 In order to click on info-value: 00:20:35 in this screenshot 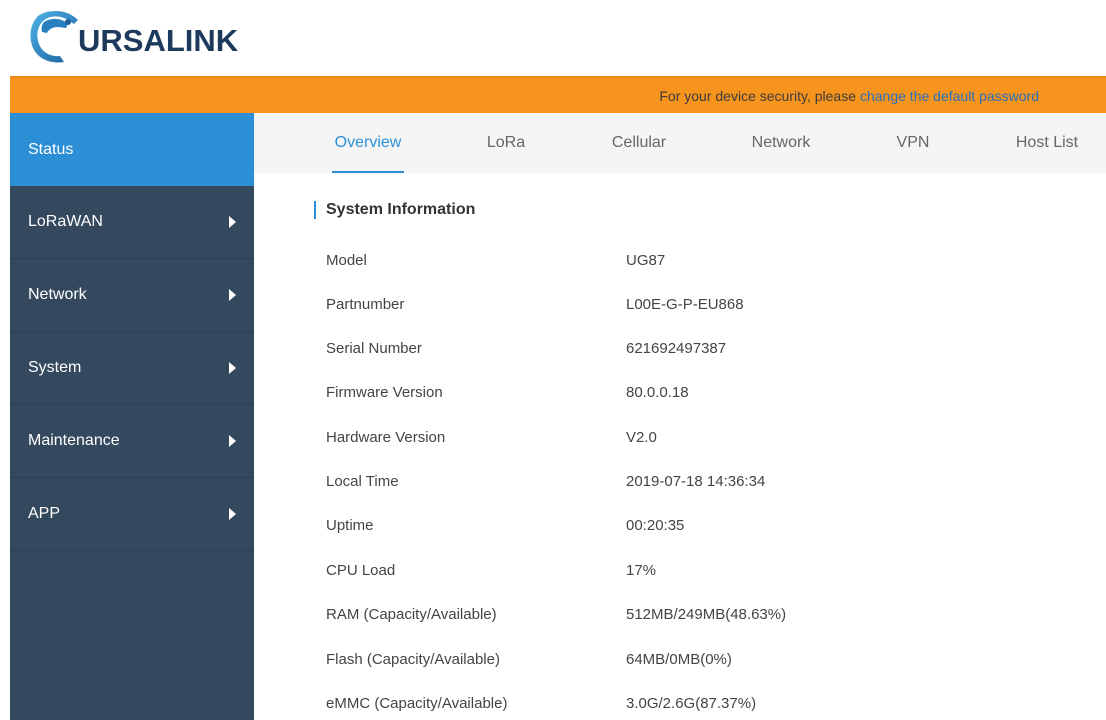, I will do `click(655, 525)`.